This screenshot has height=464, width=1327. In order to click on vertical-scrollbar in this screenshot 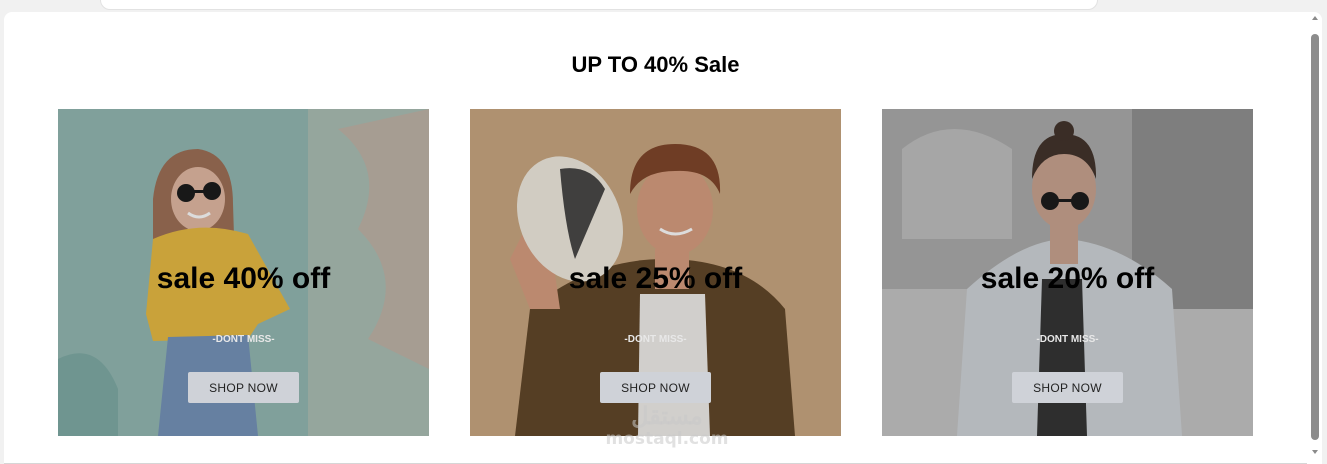, I will do `click(1315, 238)`.